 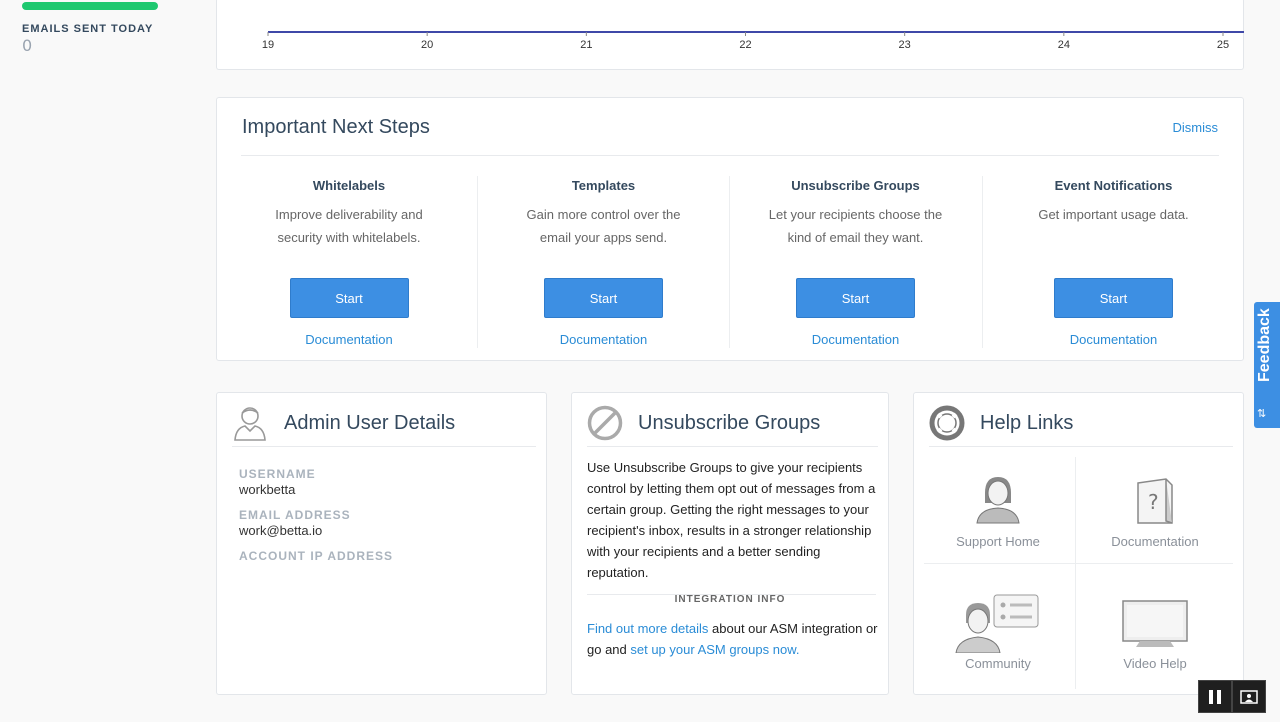 What do you see at coordinates (1064, 45) in the screenshot?
I see `x-axis-tick-label: 24` at bounding box center [1064, 45].